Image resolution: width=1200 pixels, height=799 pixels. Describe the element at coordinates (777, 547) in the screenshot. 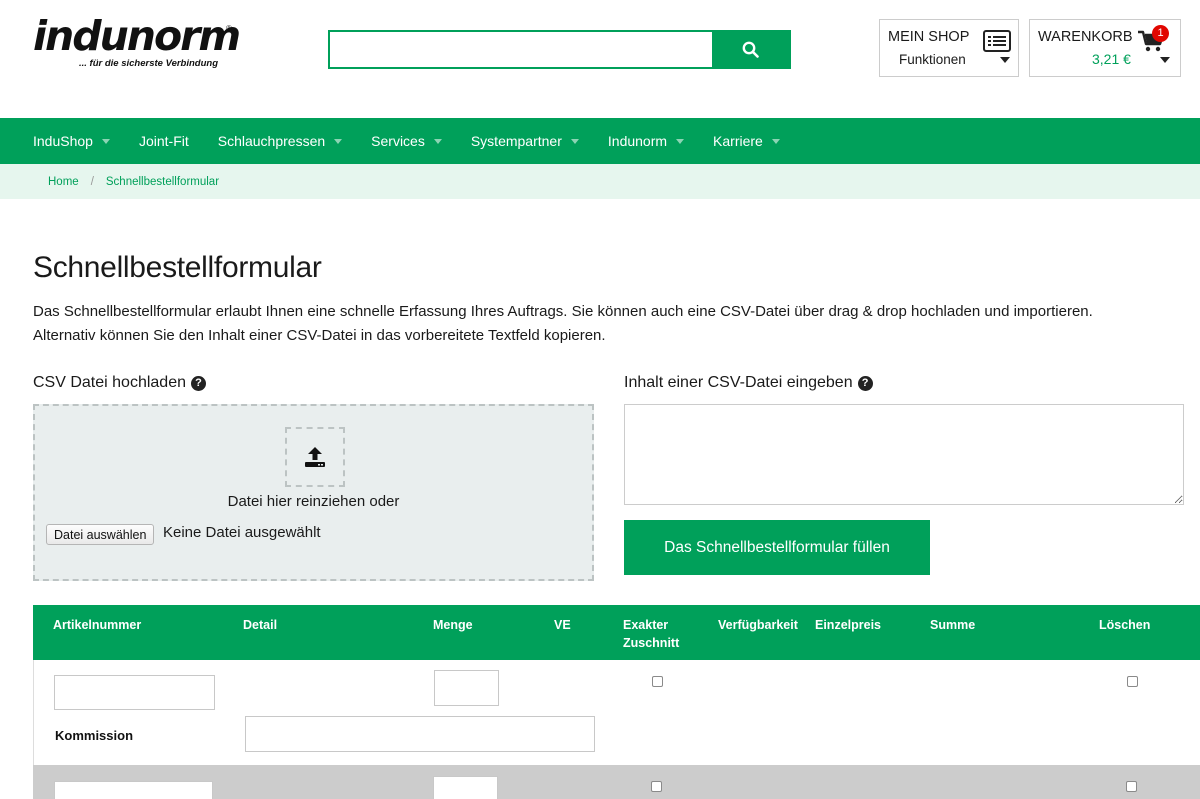

I see `fill-form-button: Das Schnellbestellformular füllen` at that location.